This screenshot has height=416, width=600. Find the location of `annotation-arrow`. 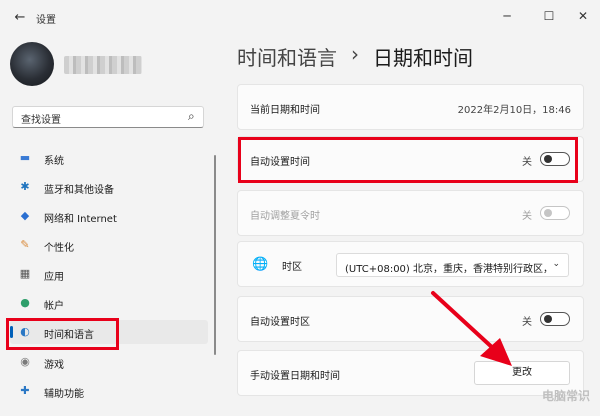

annotation-arrow is located at coordinates (471, 328).